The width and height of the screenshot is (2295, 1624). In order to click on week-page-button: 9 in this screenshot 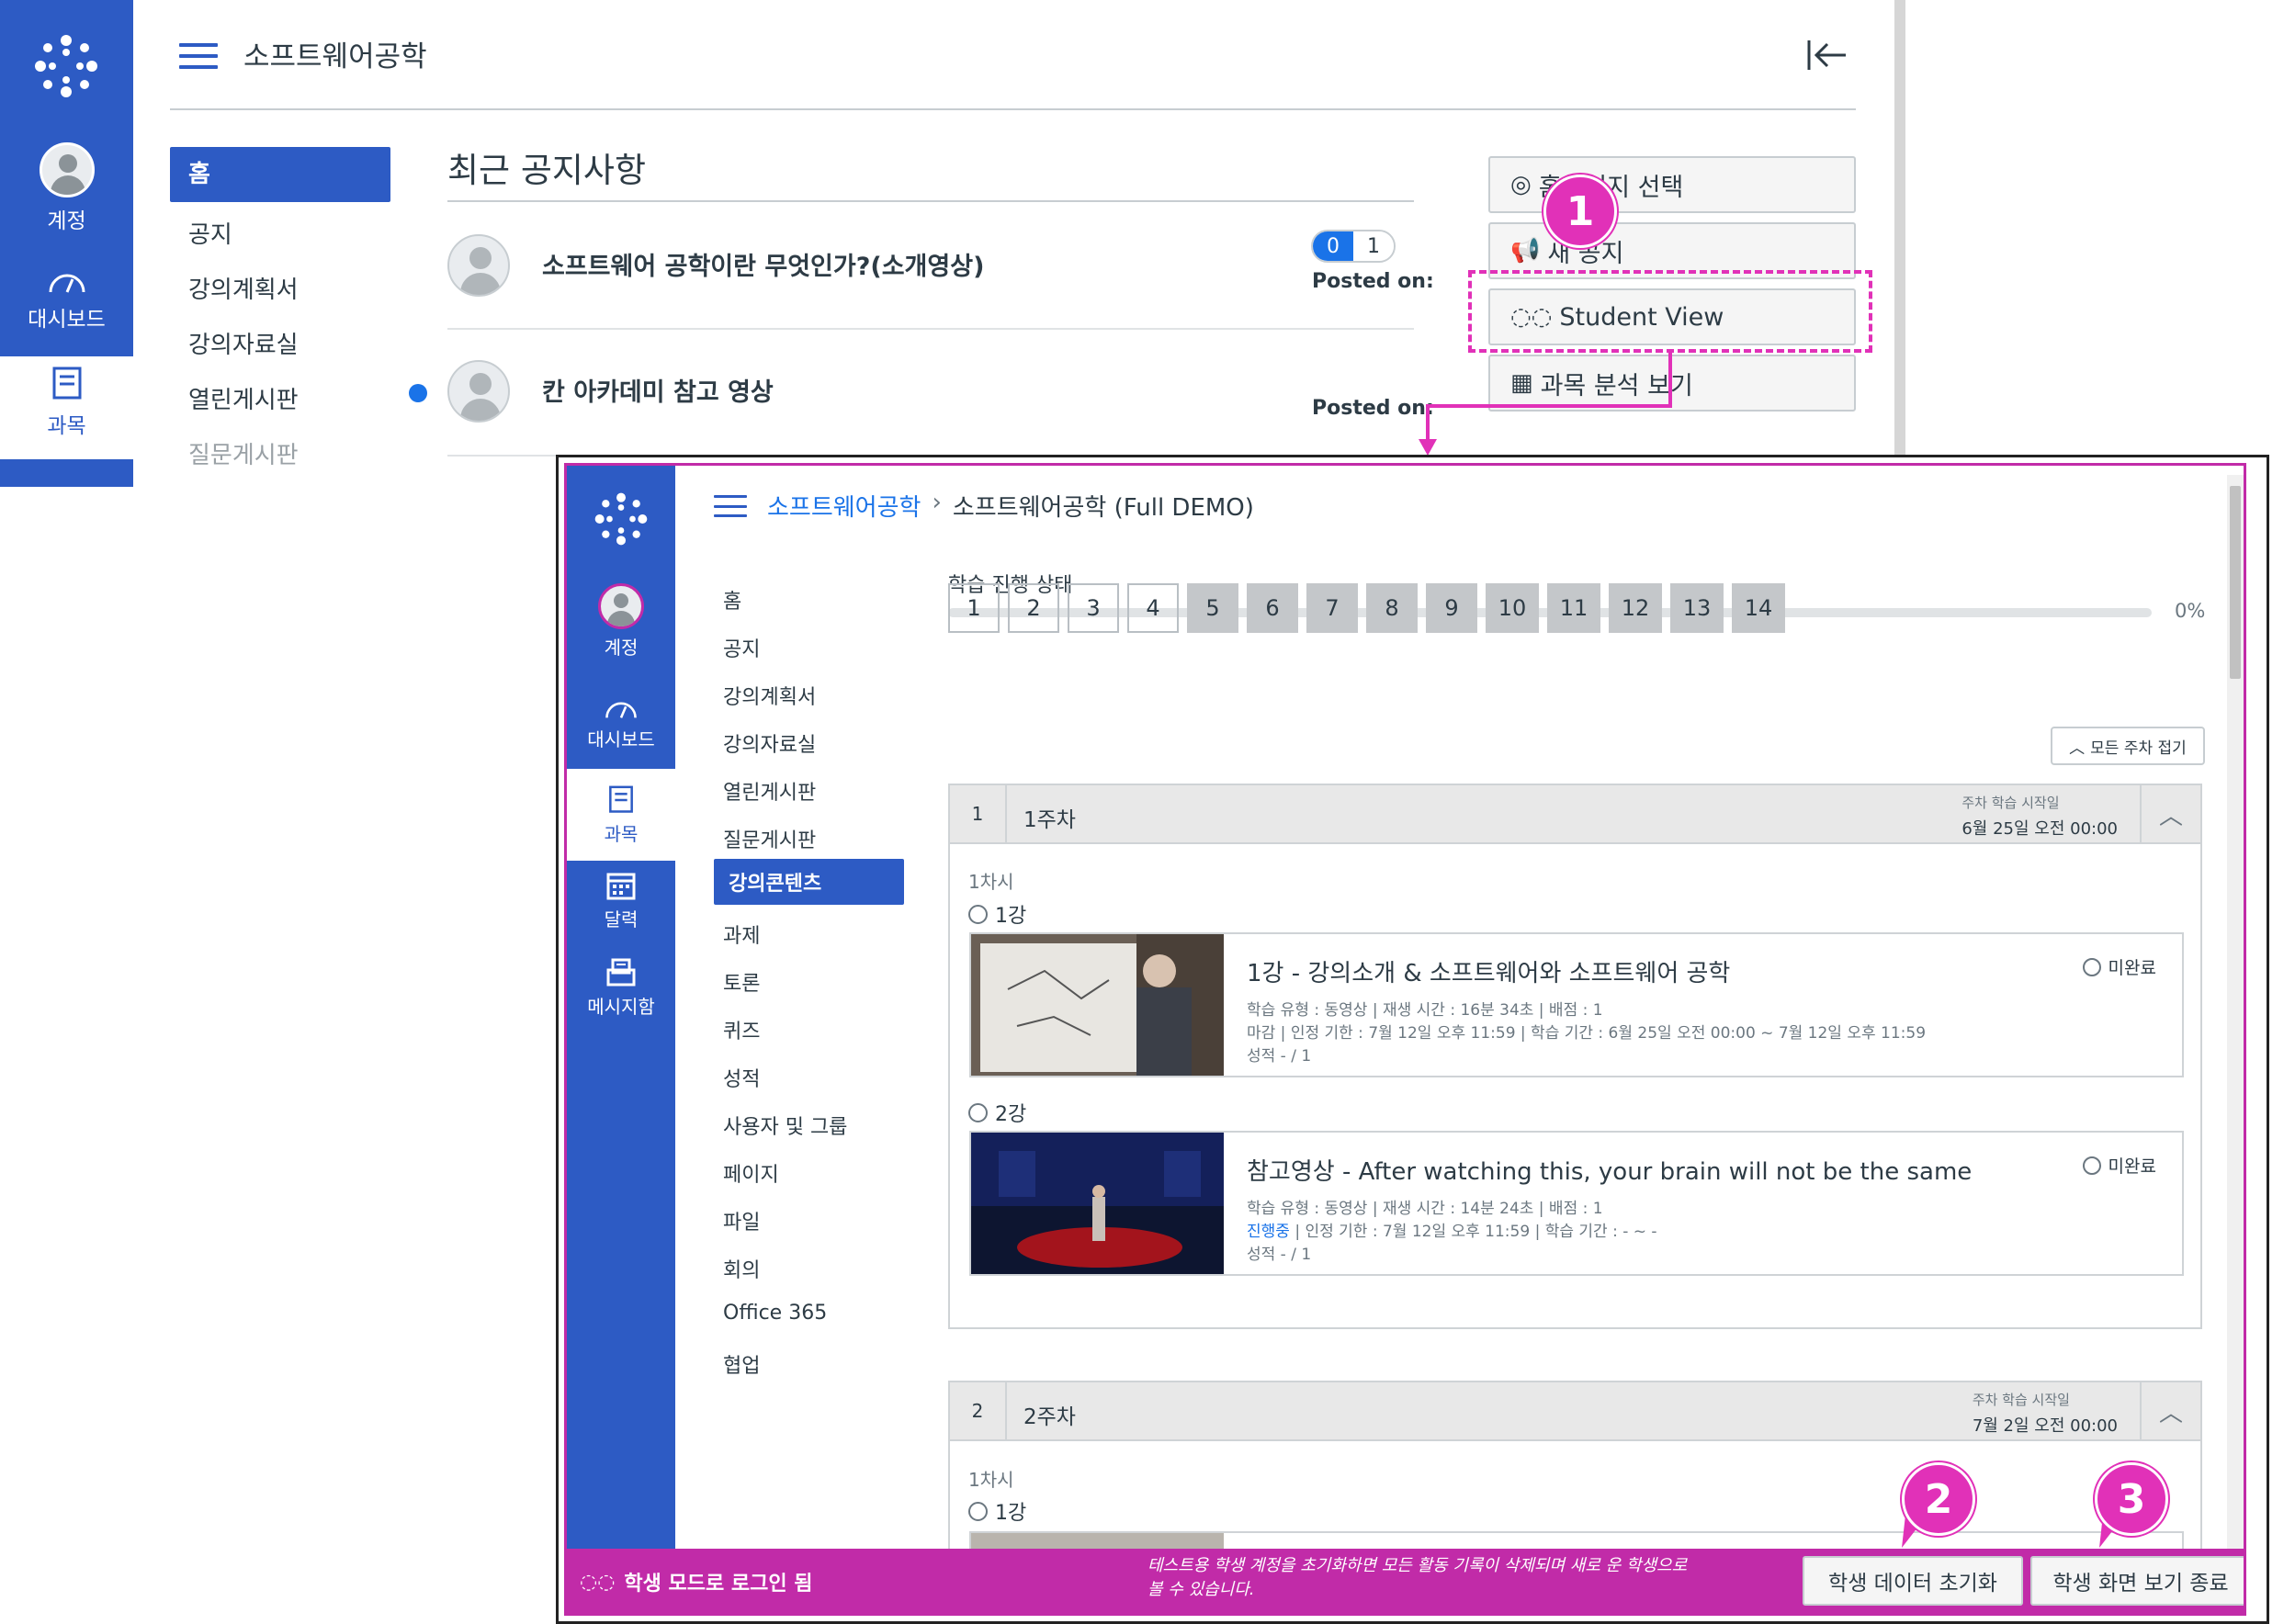, I will do `click(1451, 608)`.